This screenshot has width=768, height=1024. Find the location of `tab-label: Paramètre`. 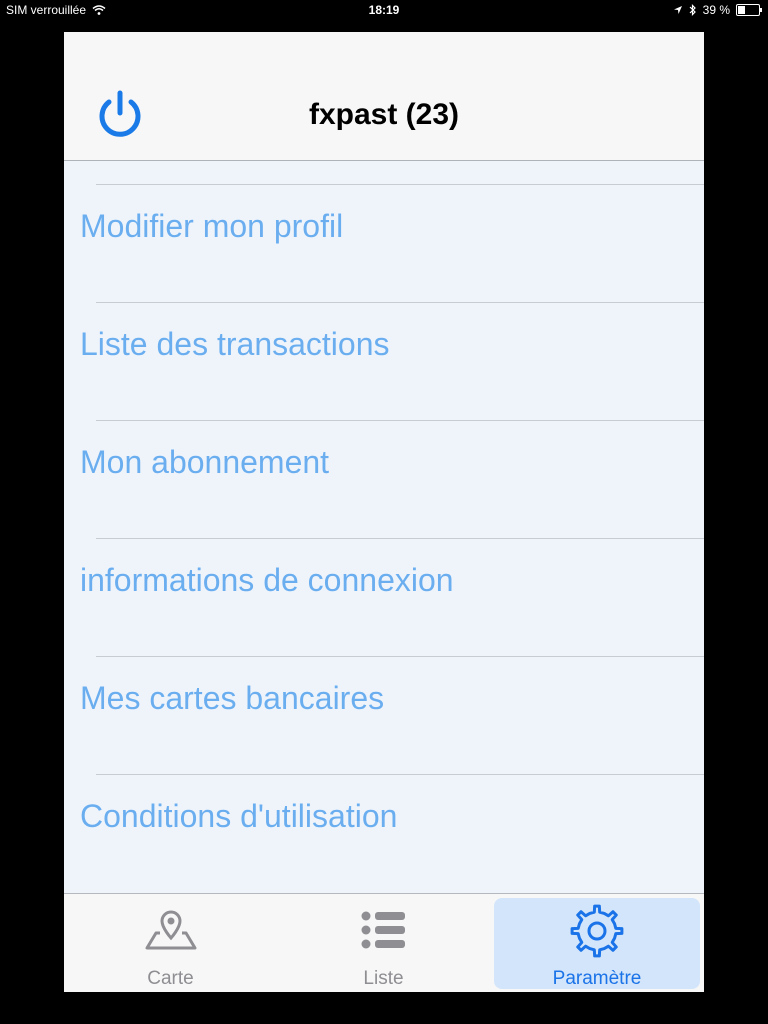

tab-label: Paramètre is located at coordinates (597, 978).